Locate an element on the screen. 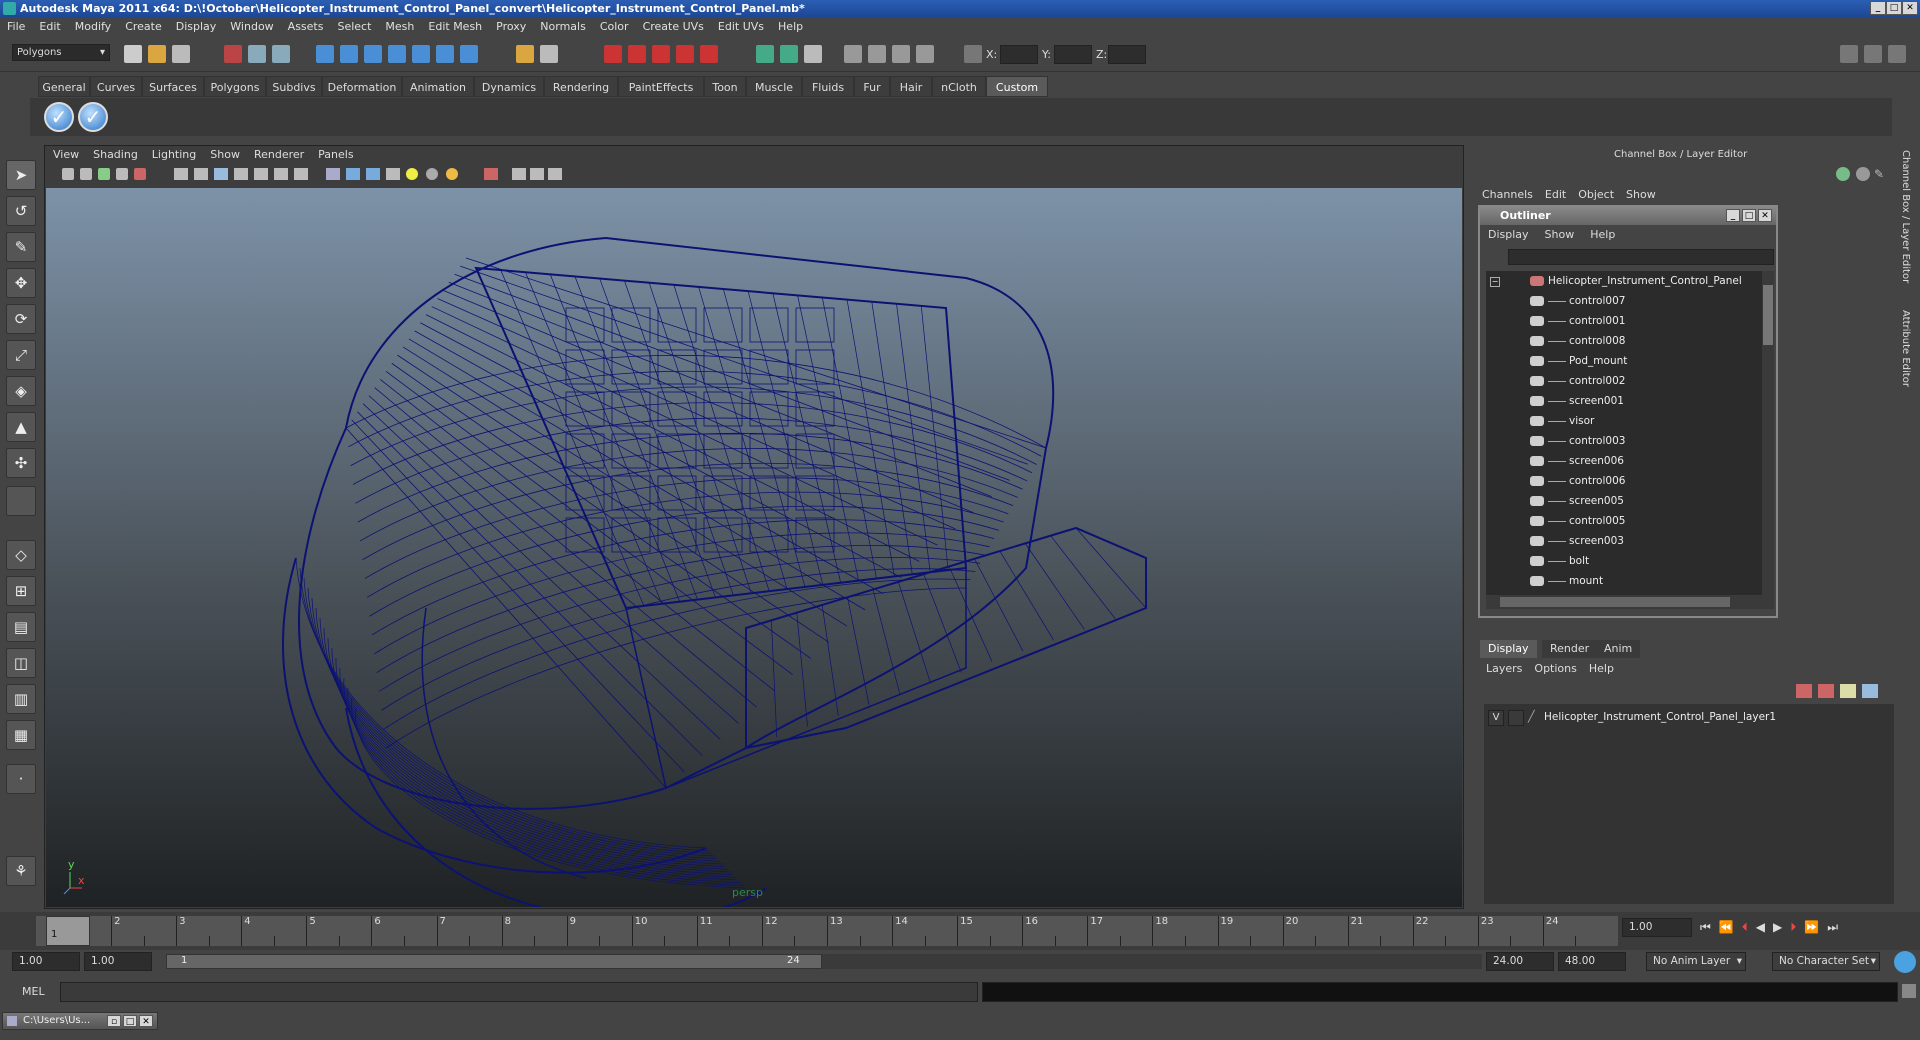 The height and width of the screenshot is (1040, 1920). step-back-key-icon: ⏴ is located at coordinates (1749, 927).